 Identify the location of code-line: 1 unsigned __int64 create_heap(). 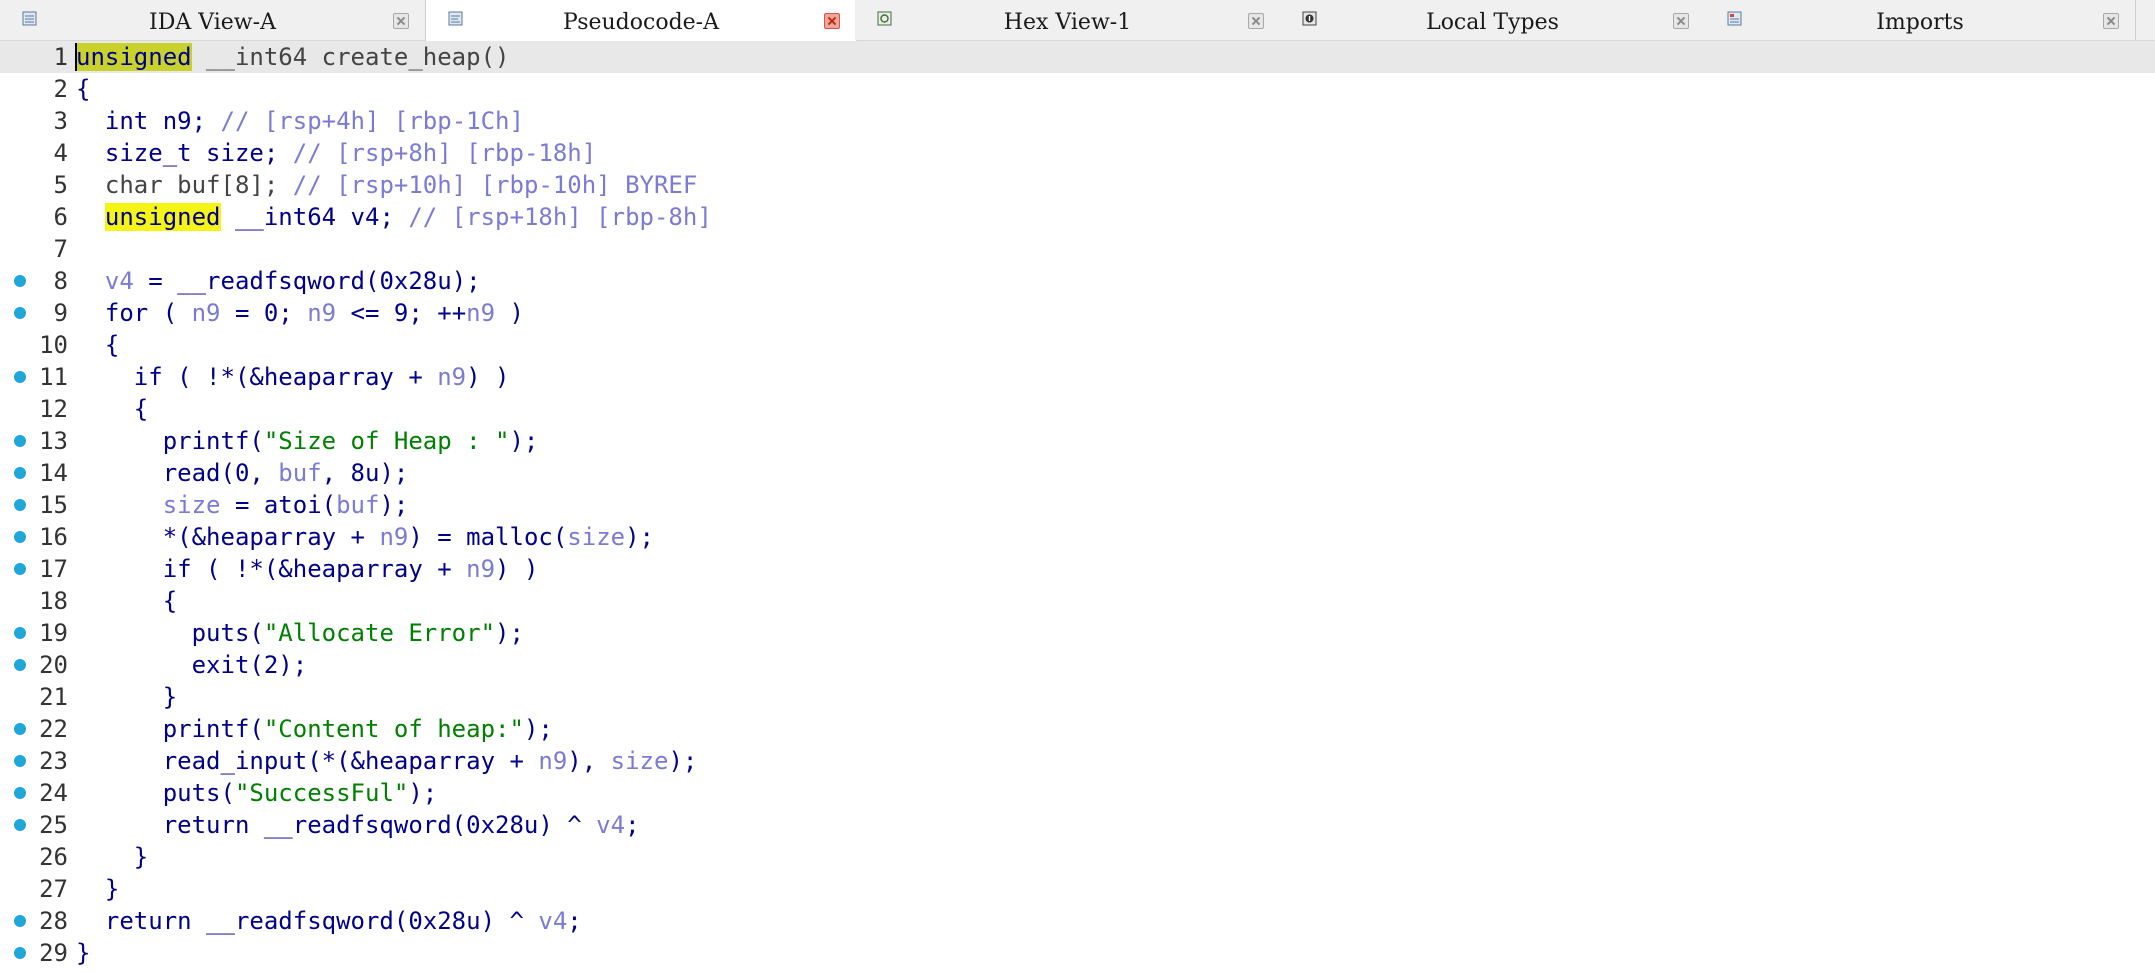
(1077, 57).